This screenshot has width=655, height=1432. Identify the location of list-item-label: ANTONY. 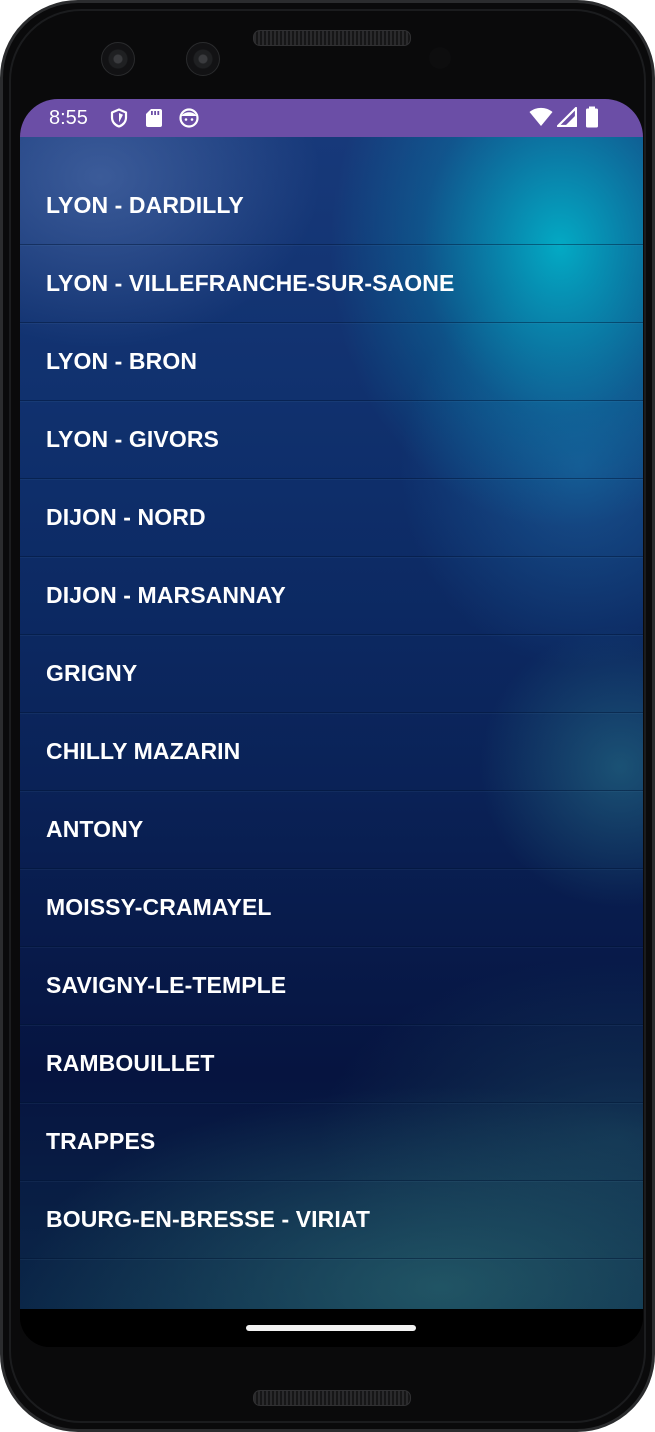
(95, 829).